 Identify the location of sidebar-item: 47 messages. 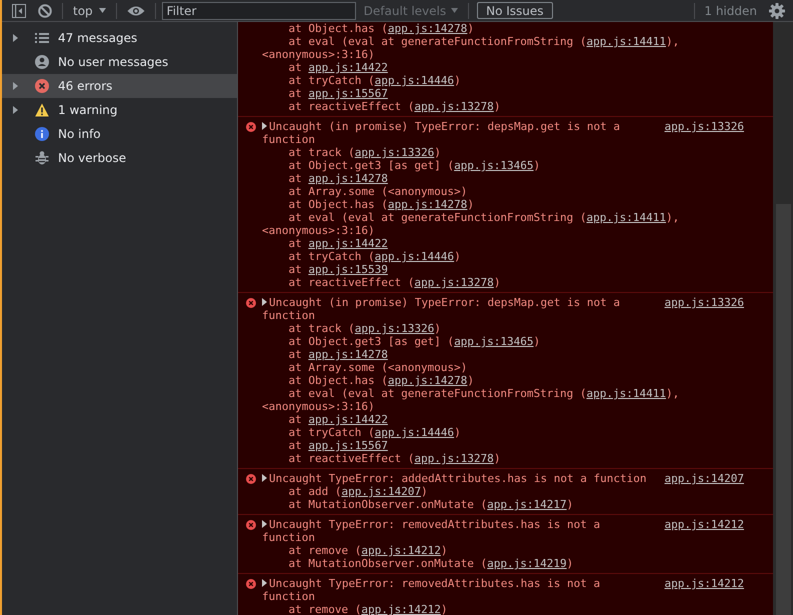
(119, 38).